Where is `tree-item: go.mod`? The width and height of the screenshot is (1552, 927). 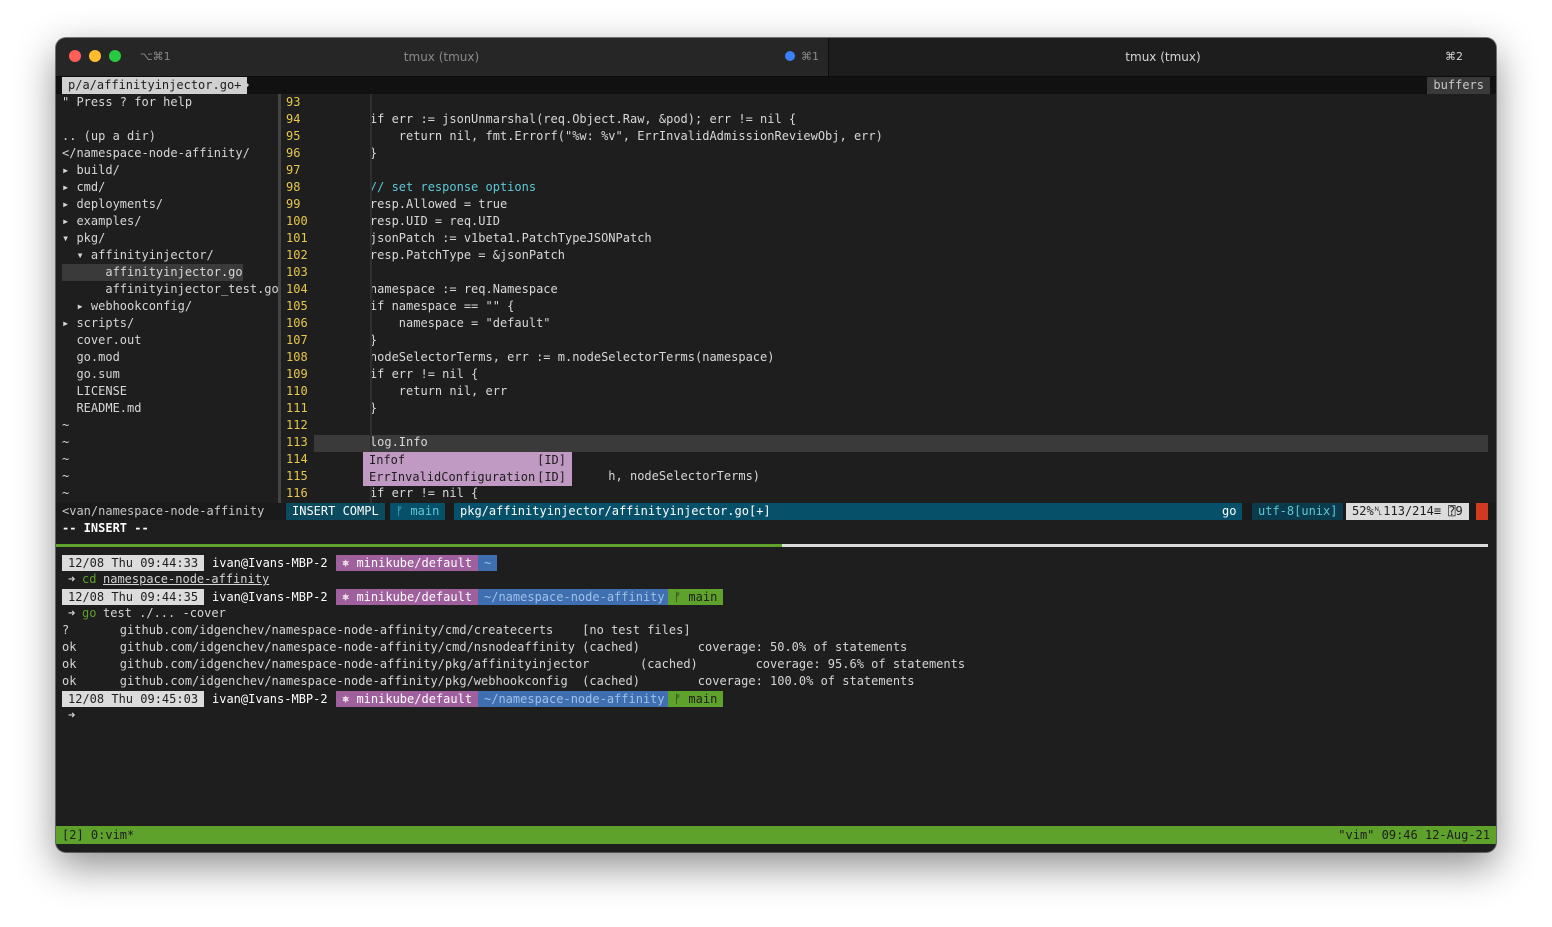
tree-item: go.mod is located at coordinates (90, 357).